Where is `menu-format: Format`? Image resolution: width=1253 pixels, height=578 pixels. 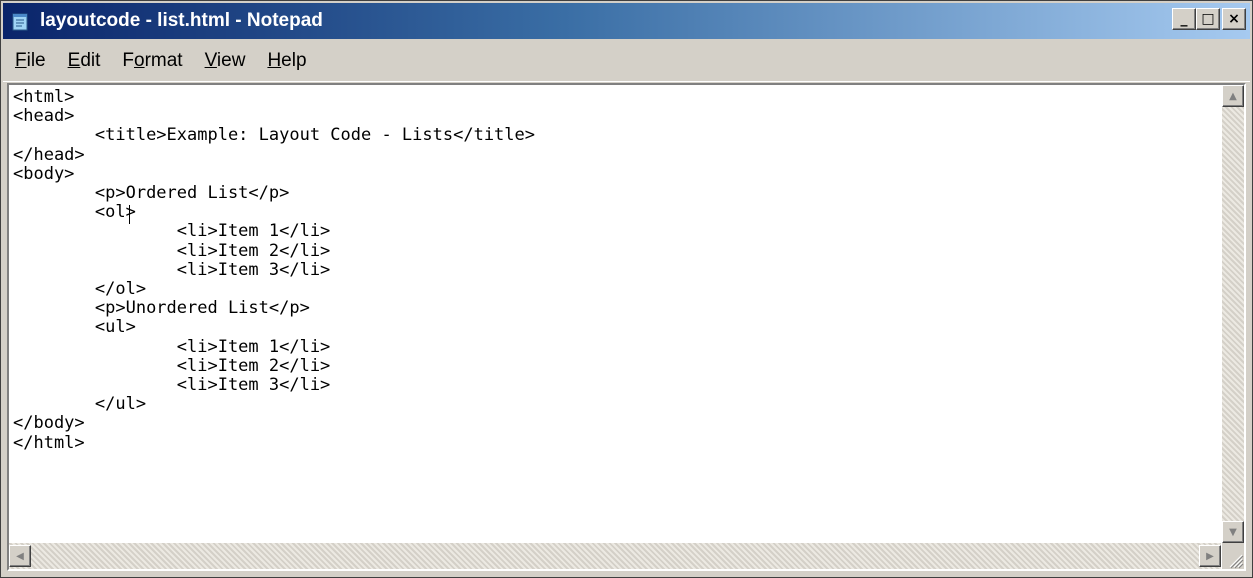 menu-format: Format is located at coordinates (152, 61).